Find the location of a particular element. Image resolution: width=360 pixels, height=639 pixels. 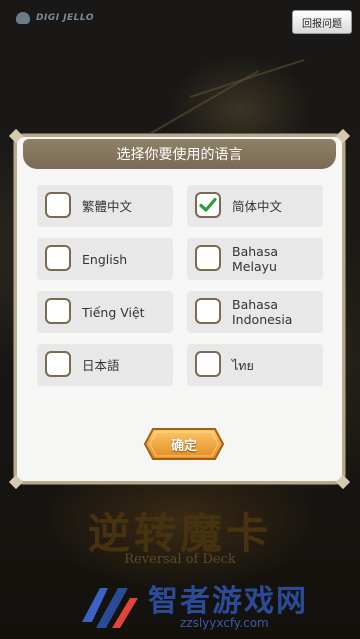

language-option-simplified-chinese: 简体中文 is located at coordinates (255, 206).